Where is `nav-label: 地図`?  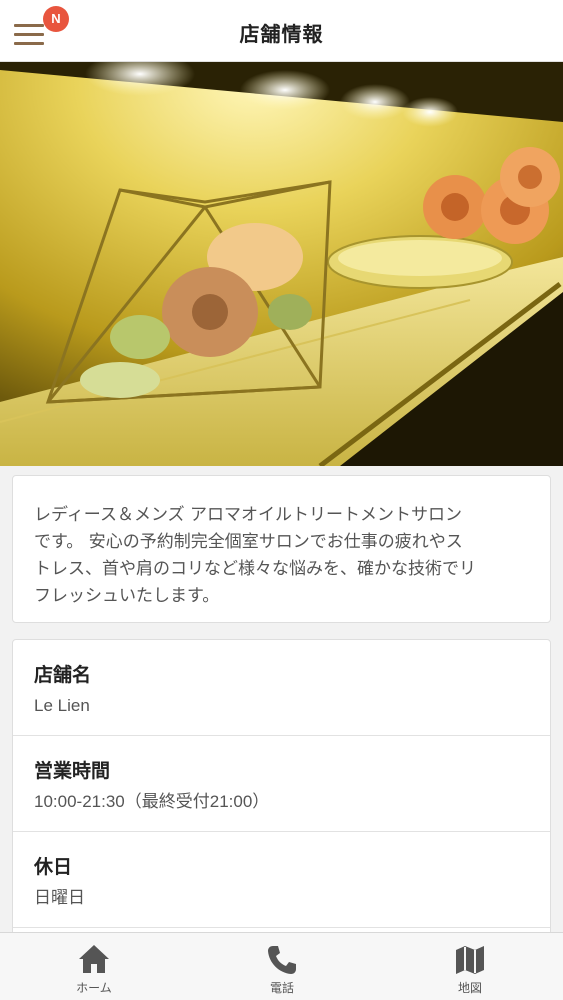
nav-label: 地図 is located at coordinates (469, 988).